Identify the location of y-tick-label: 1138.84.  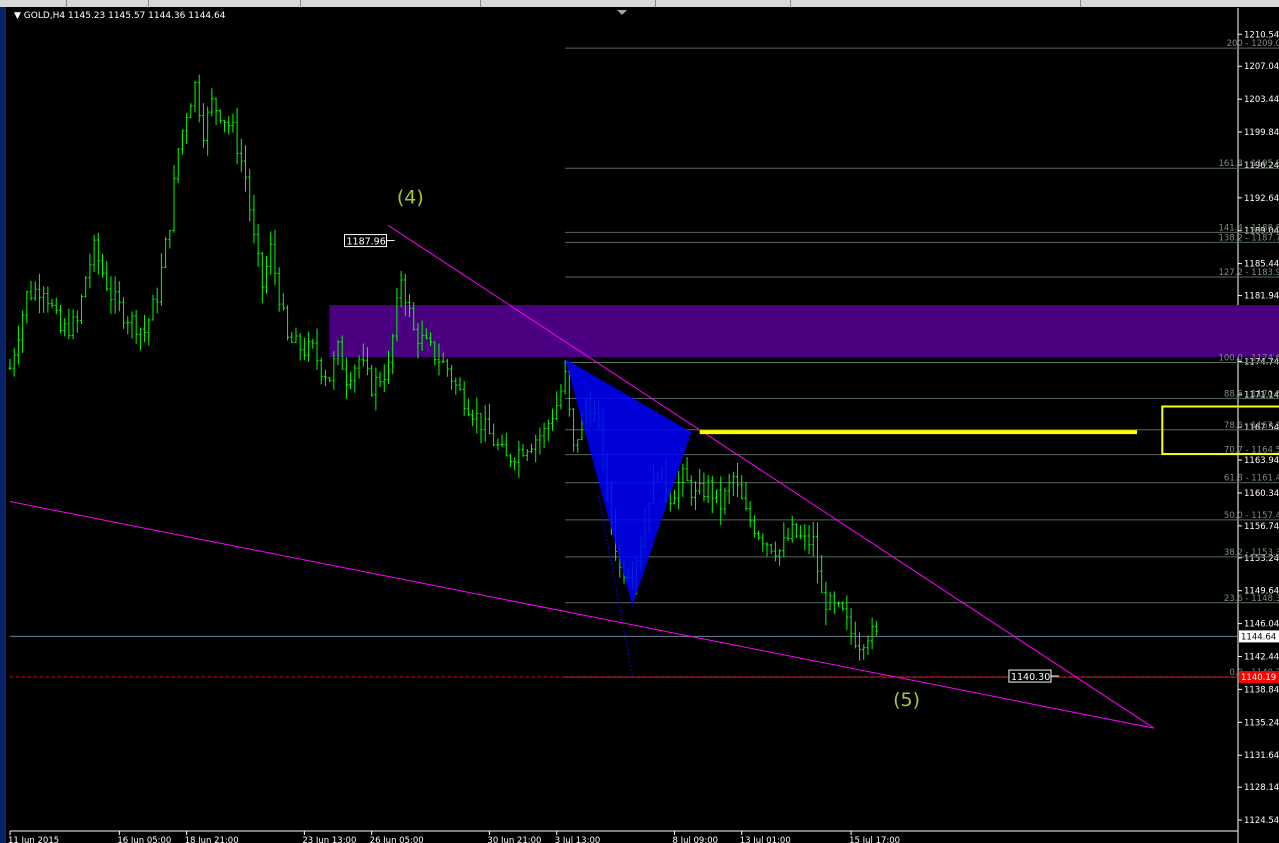
(1261, 690).